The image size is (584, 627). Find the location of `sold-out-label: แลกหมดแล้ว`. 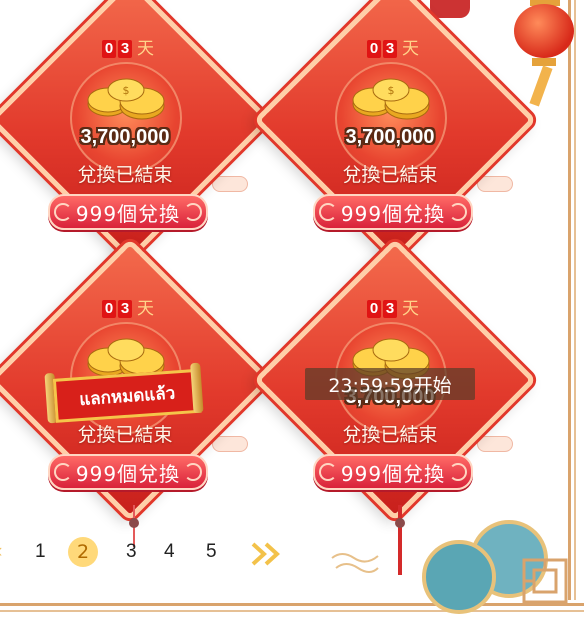

sold-out-label: แลกหมดแล้ว is located at coordinates (127, 396).